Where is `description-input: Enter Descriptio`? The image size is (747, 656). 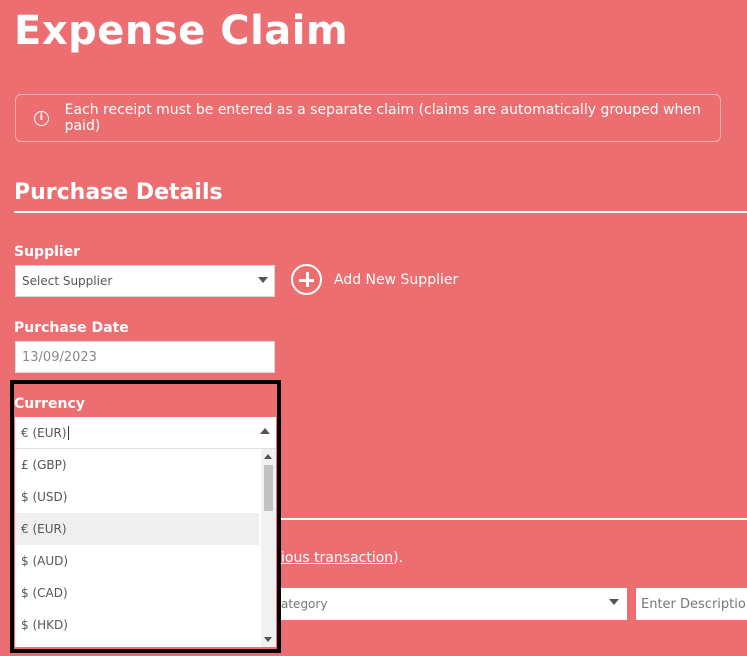 description-input: Enter Descriptio is located at coordinates (691, 604).